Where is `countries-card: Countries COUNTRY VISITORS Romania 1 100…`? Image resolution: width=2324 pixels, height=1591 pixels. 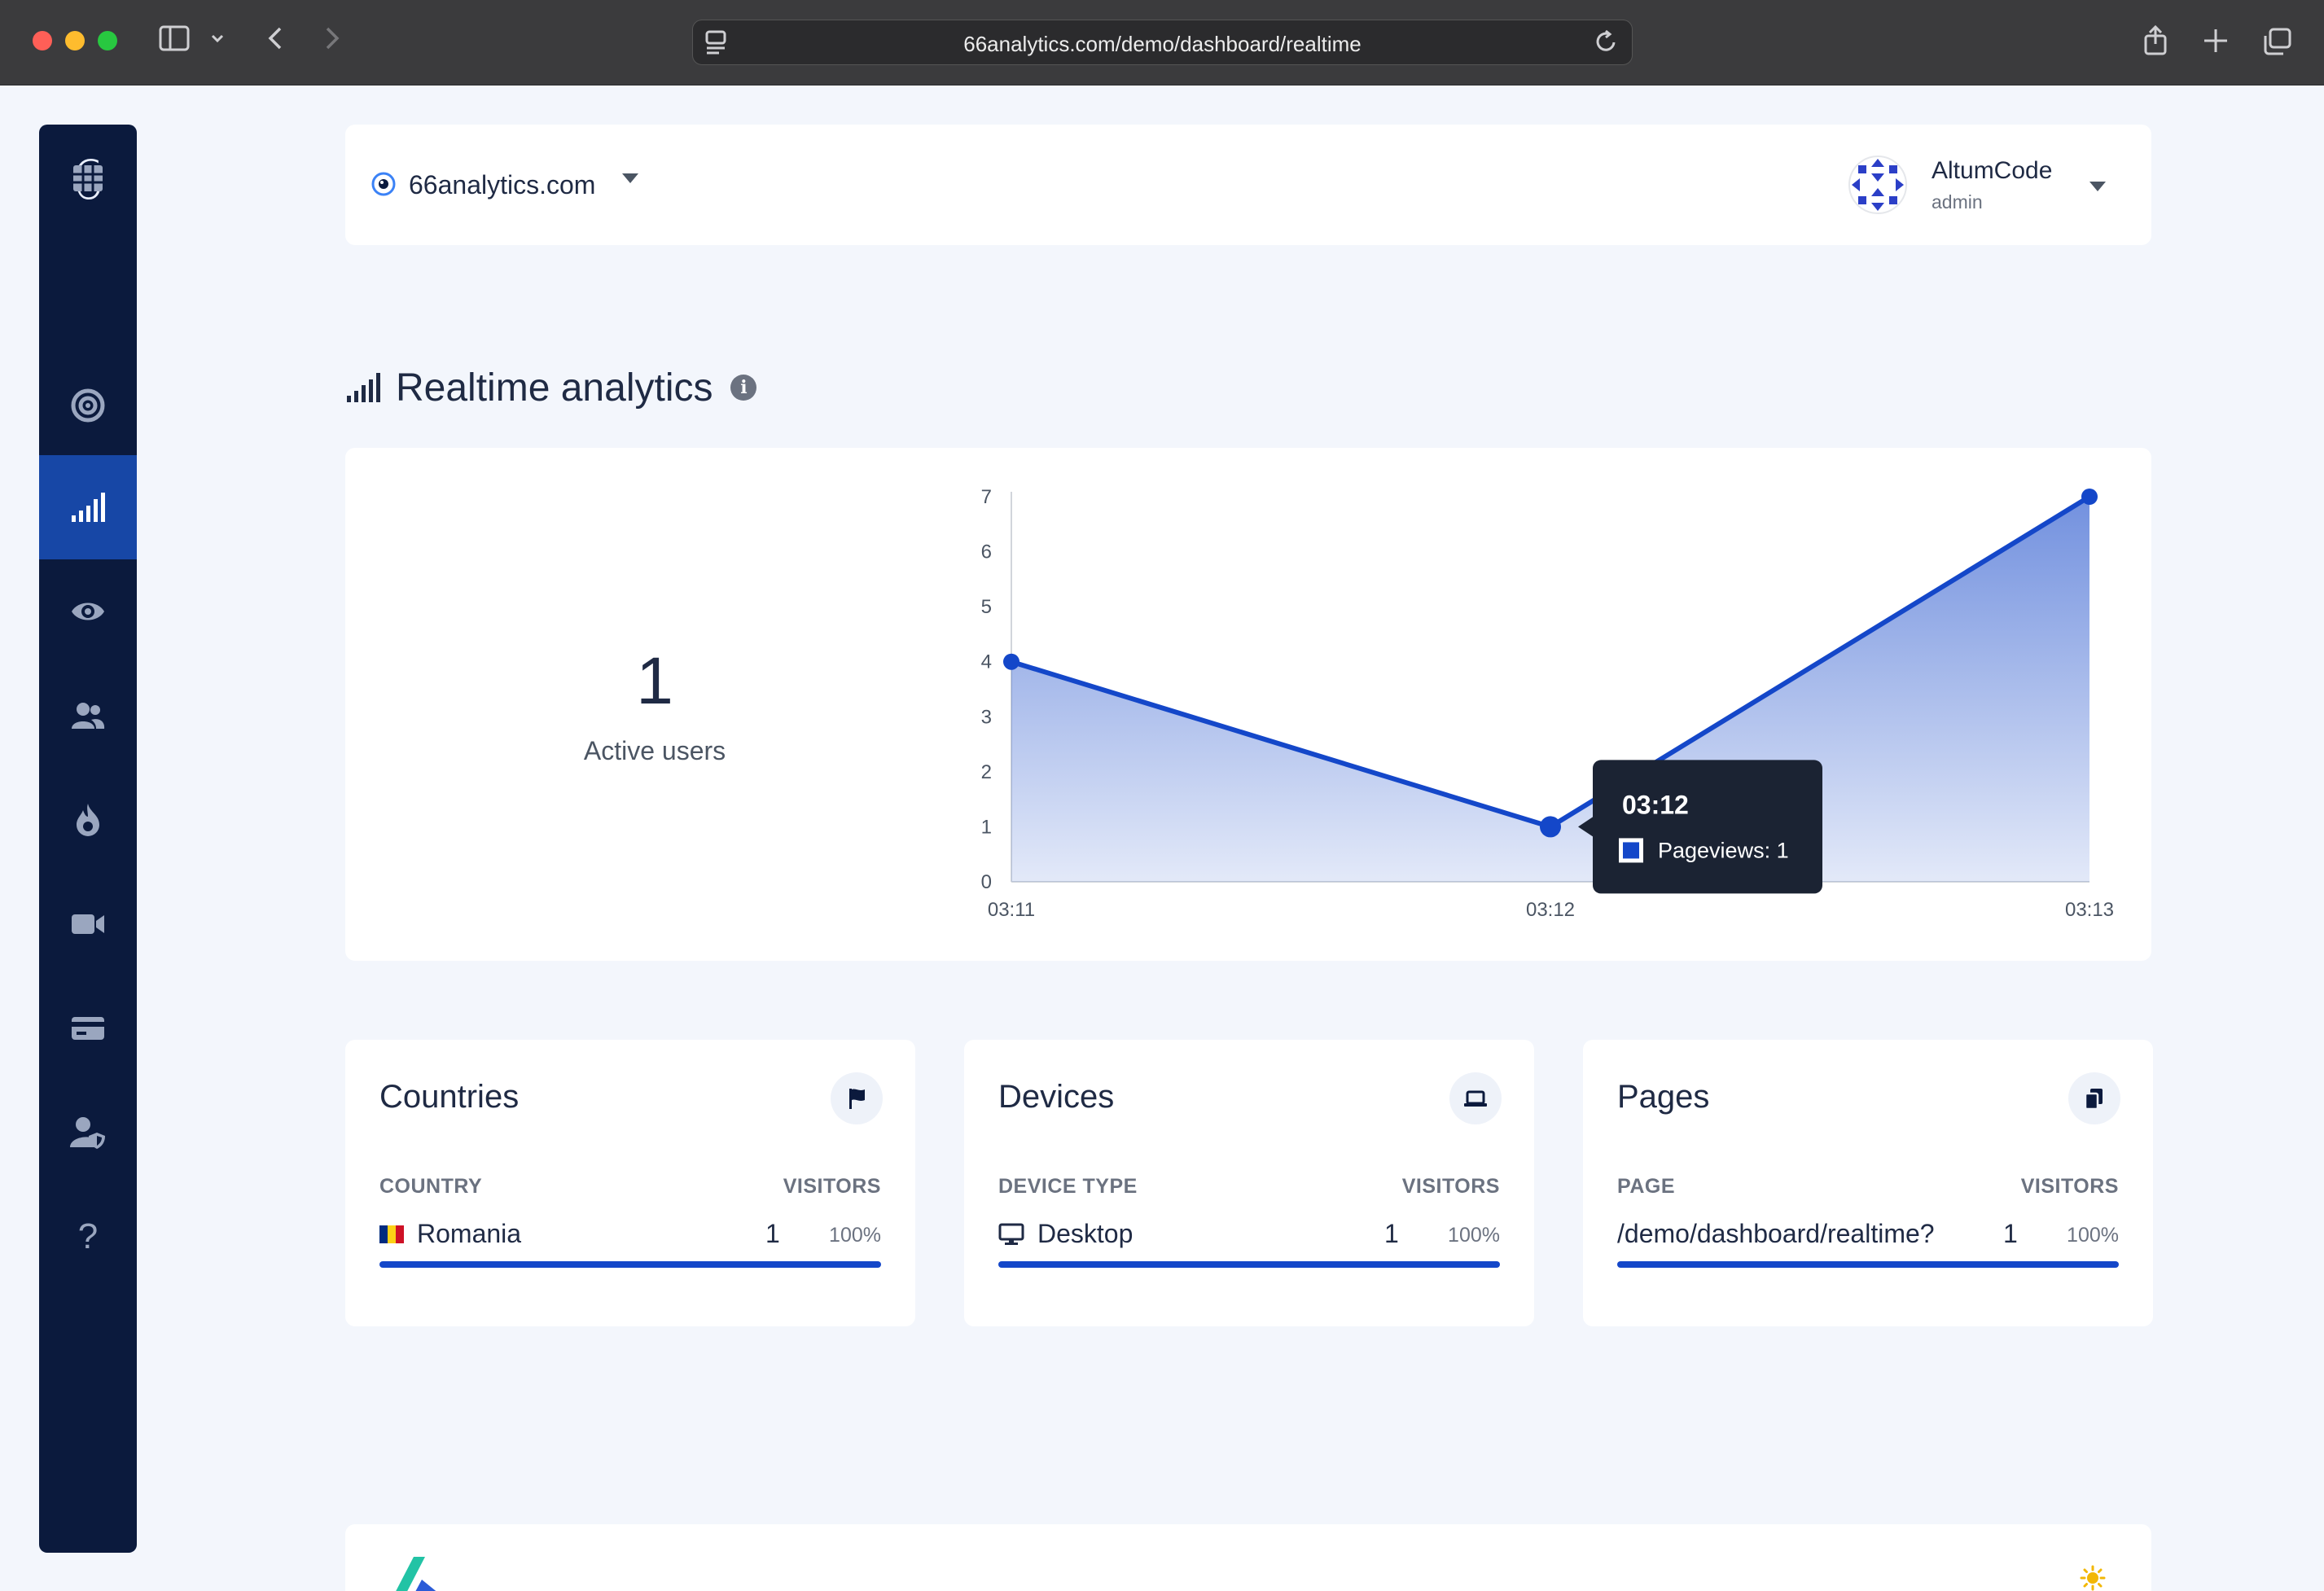 countries-card: Countries COUNTRY VISITORS Romania 1 100… is located at coordinates (630, 1183).